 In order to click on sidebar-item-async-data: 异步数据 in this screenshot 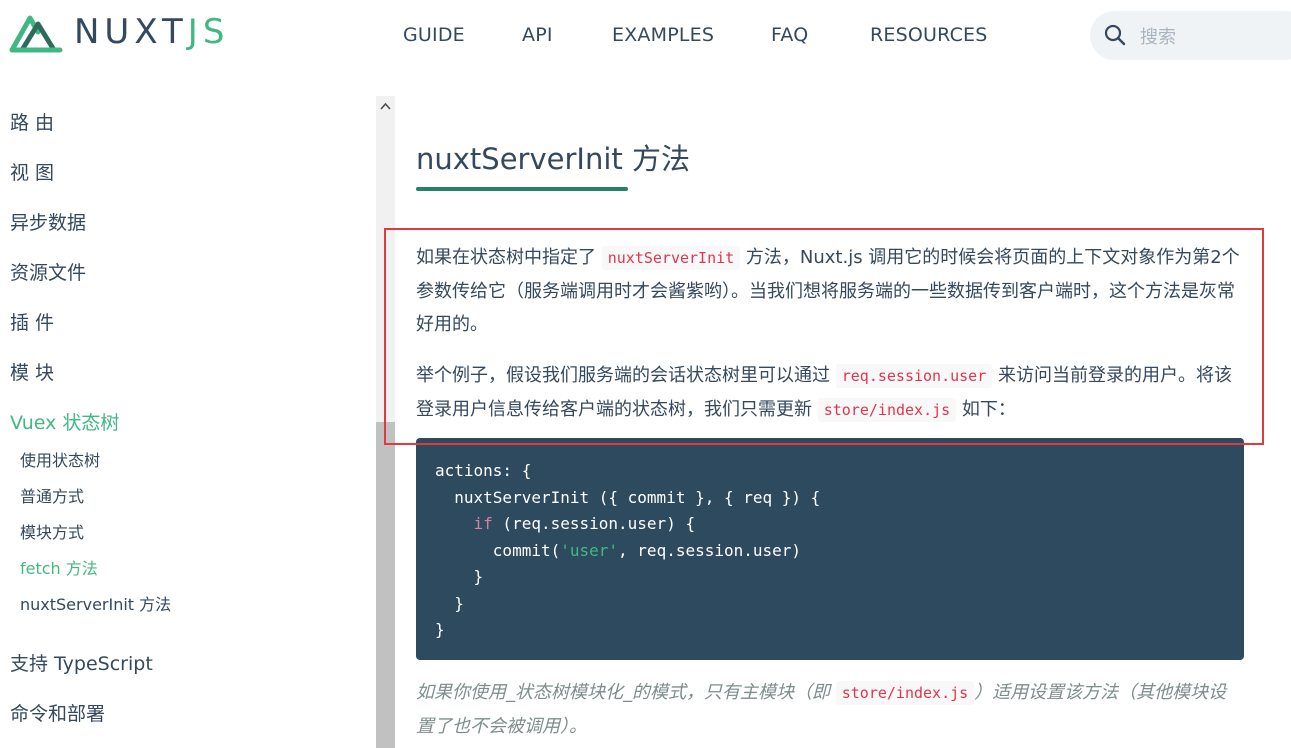, I will do `click(48, 221)`.